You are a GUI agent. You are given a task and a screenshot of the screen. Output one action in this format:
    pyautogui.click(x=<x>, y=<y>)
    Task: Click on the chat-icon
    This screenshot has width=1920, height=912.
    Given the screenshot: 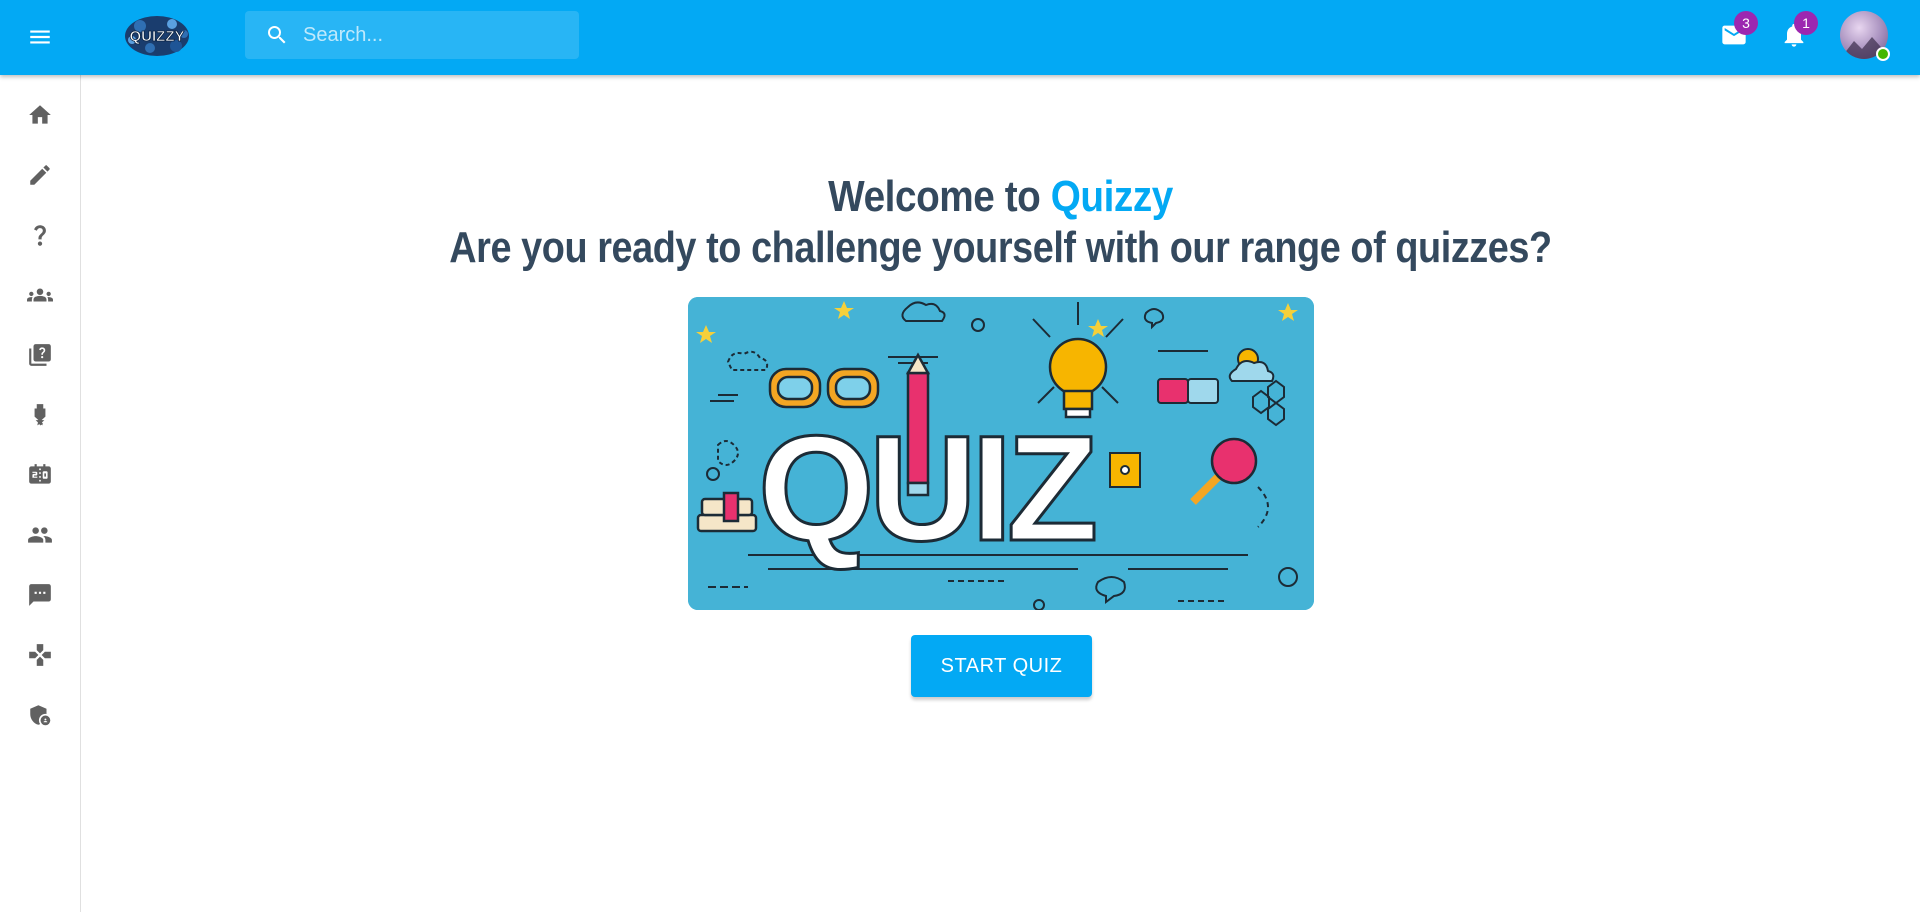 What is the action you would take?
    pyautogui.click(x=40, y=595)
    